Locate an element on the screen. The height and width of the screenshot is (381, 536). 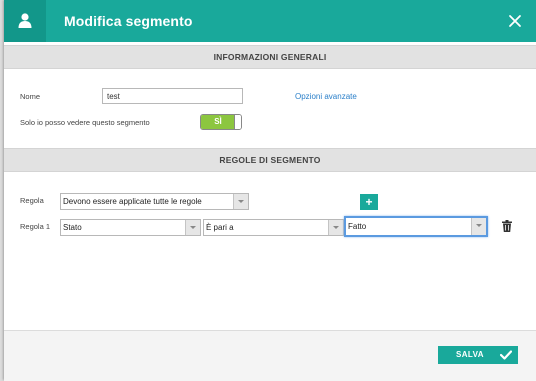
save-button: SALVA is located at coordinates (478, 355).